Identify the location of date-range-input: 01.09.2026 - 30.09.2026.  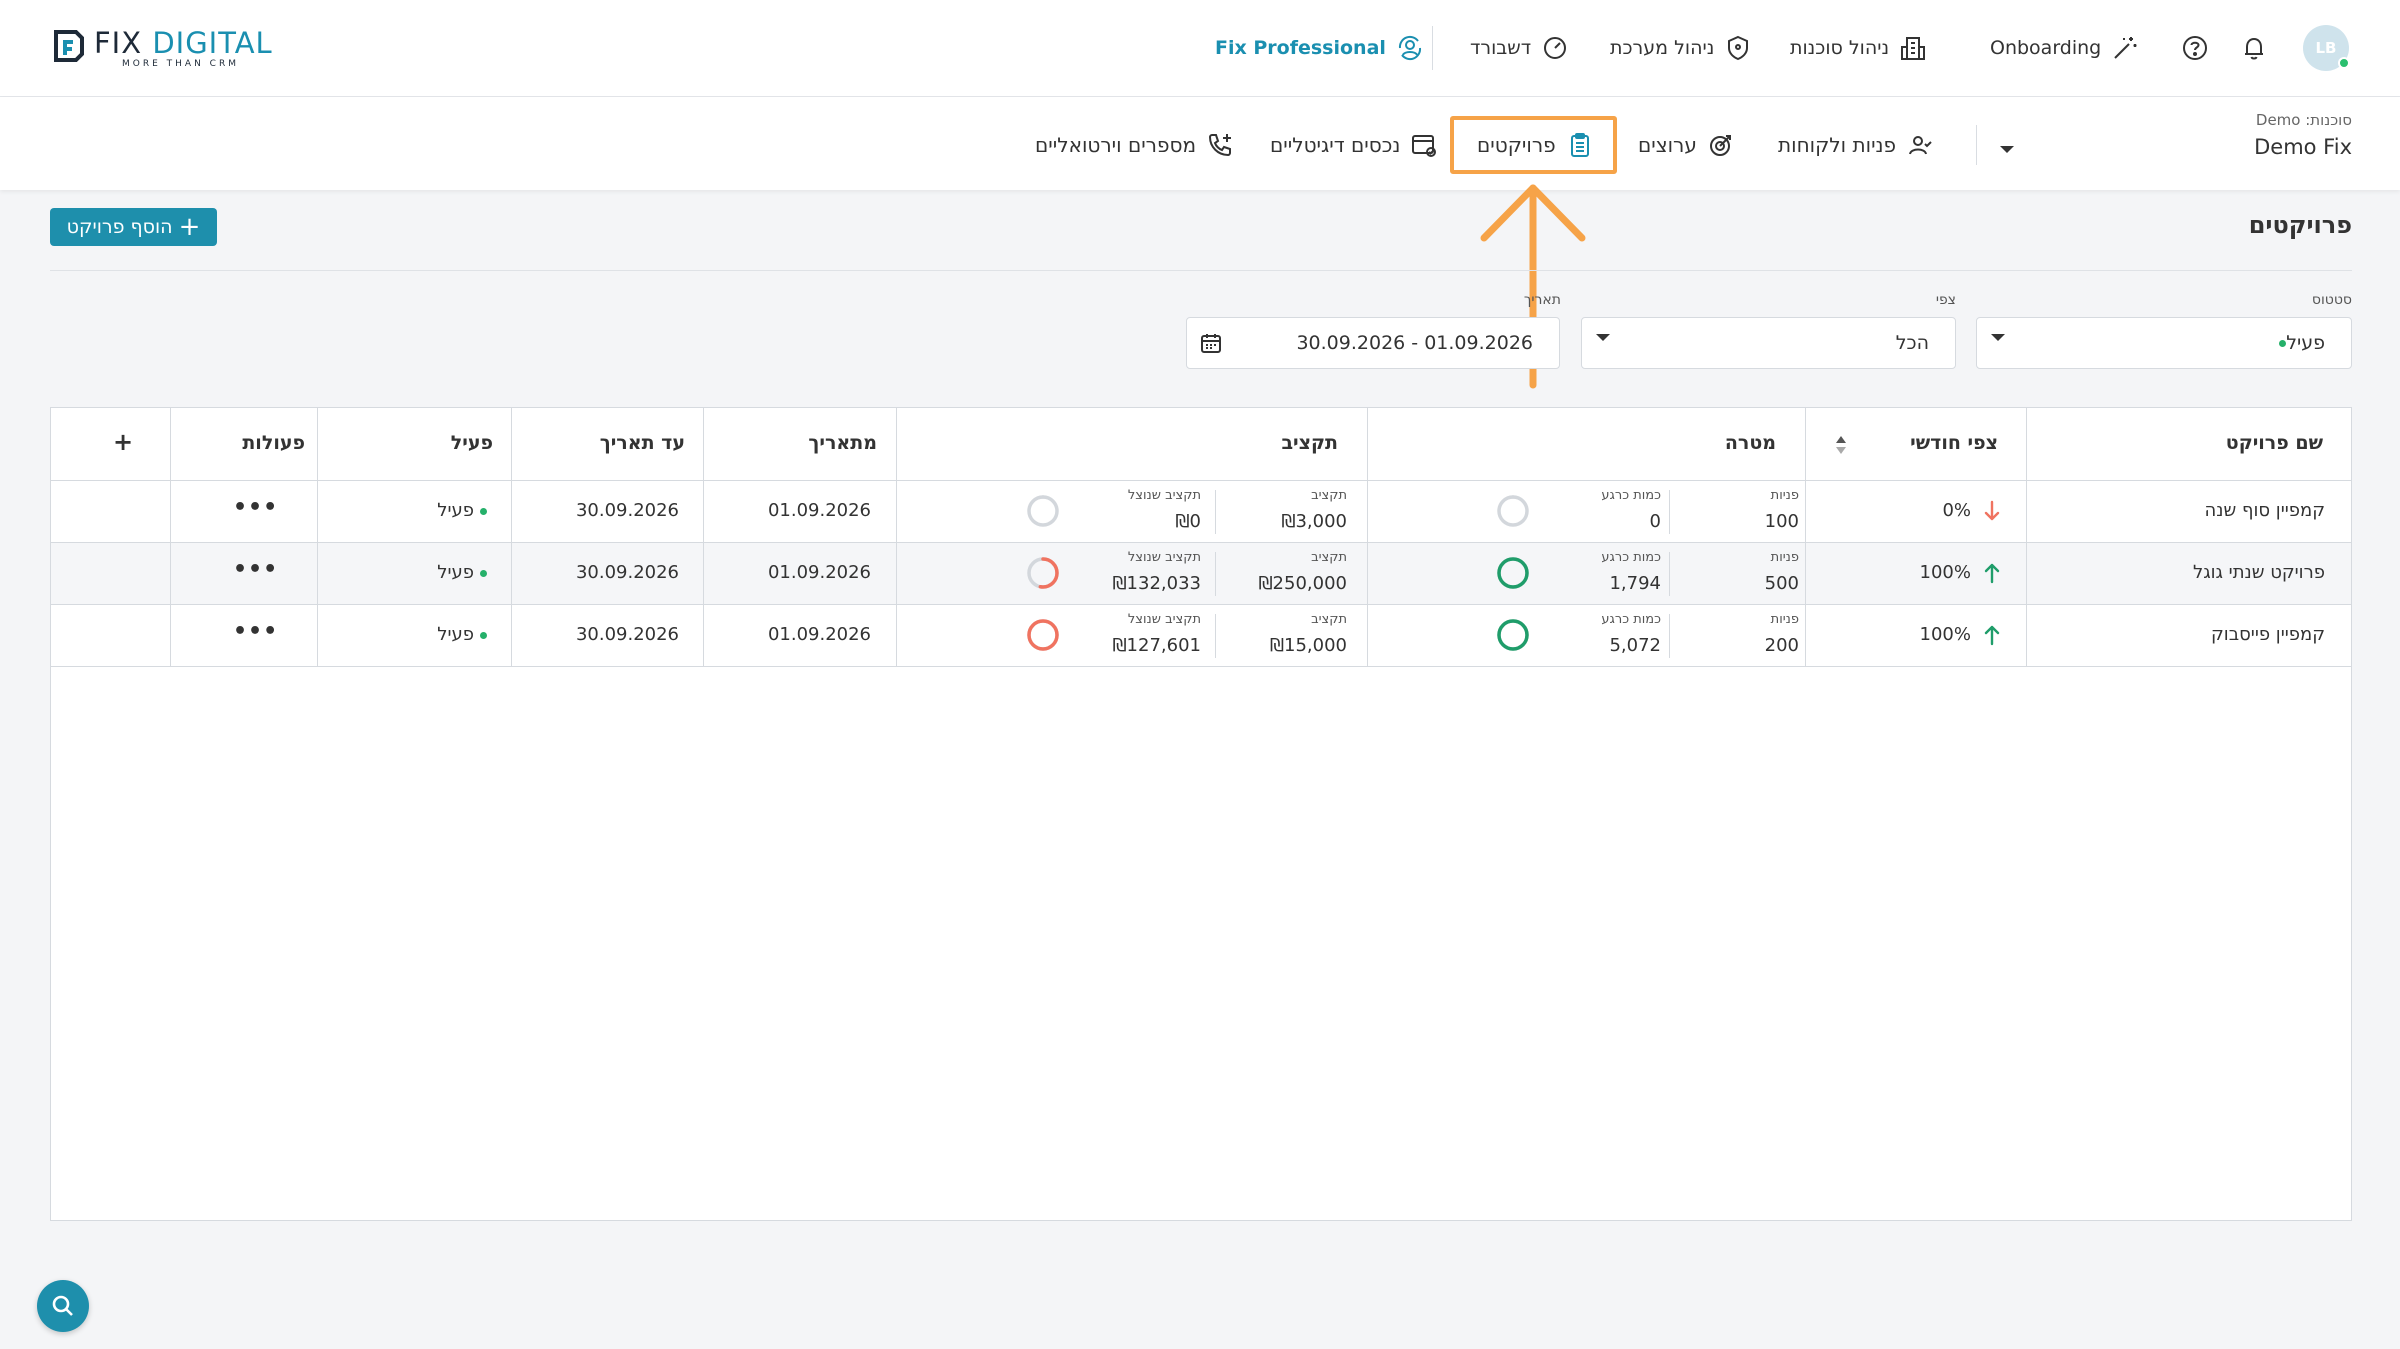
(1373, 343).